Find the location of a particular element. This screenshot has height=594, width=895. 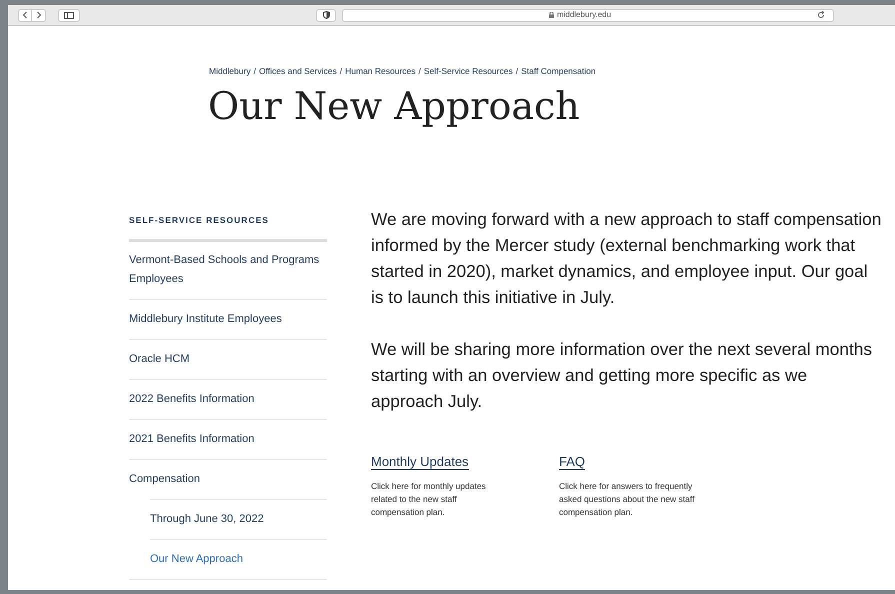

sidebar-link: Vermont-Based Schools and Programs Employees is located at coordinates (228, 269).